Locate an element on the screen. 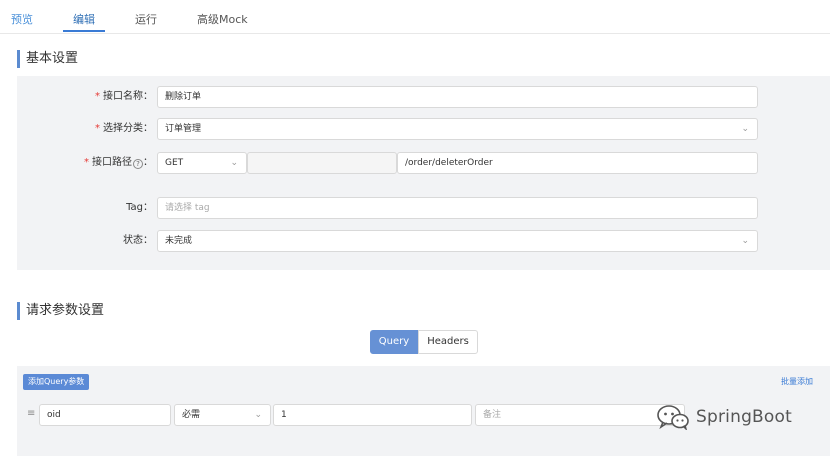 The width and height of the screenshot is (830, 456). drag-handle-icon: ≡ is located at coordinates (31, 413).